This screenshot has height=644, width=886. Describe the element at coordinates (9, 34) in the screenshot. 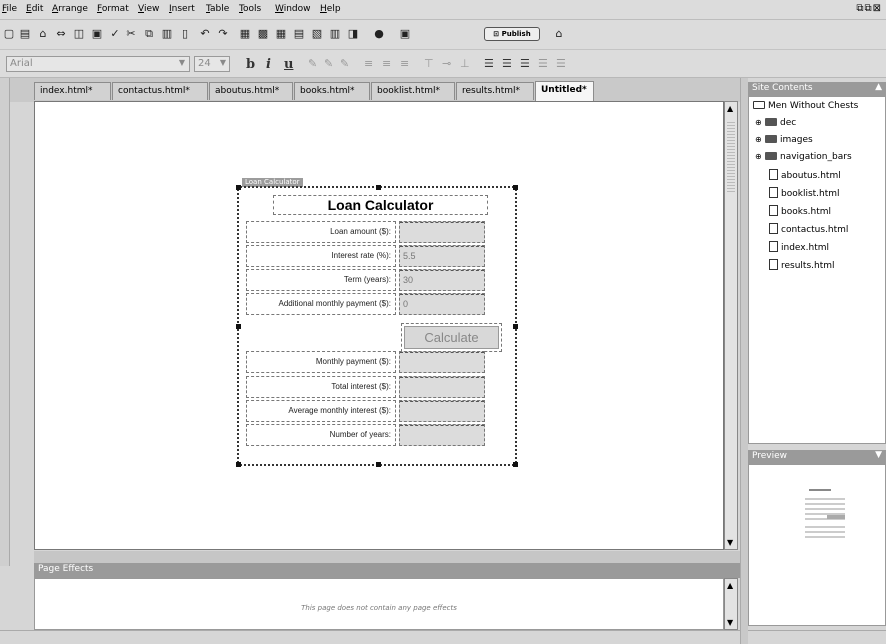

I see `new-page-icon: ▢` at that location.